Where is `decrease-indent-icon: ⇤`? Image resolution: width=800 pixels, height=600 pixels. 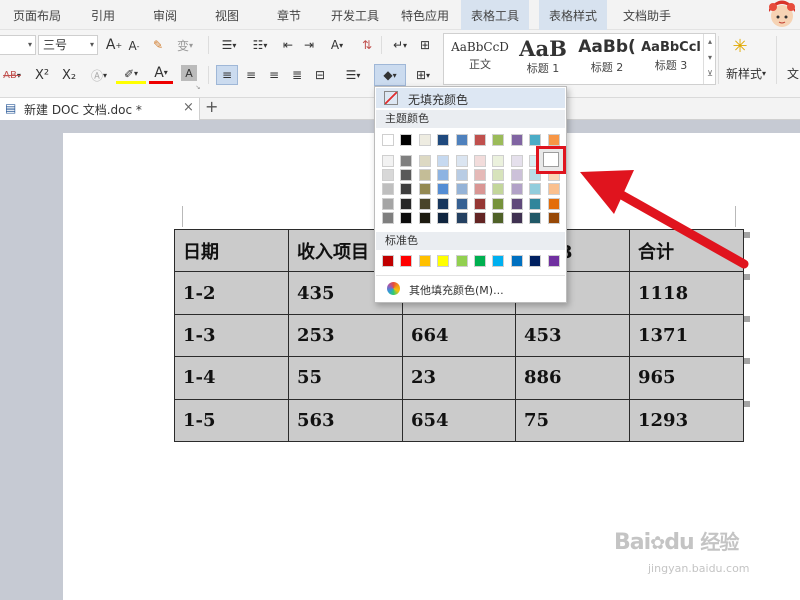 decrease-indent-icon: ⇤ is located at coordinates (288, 45).